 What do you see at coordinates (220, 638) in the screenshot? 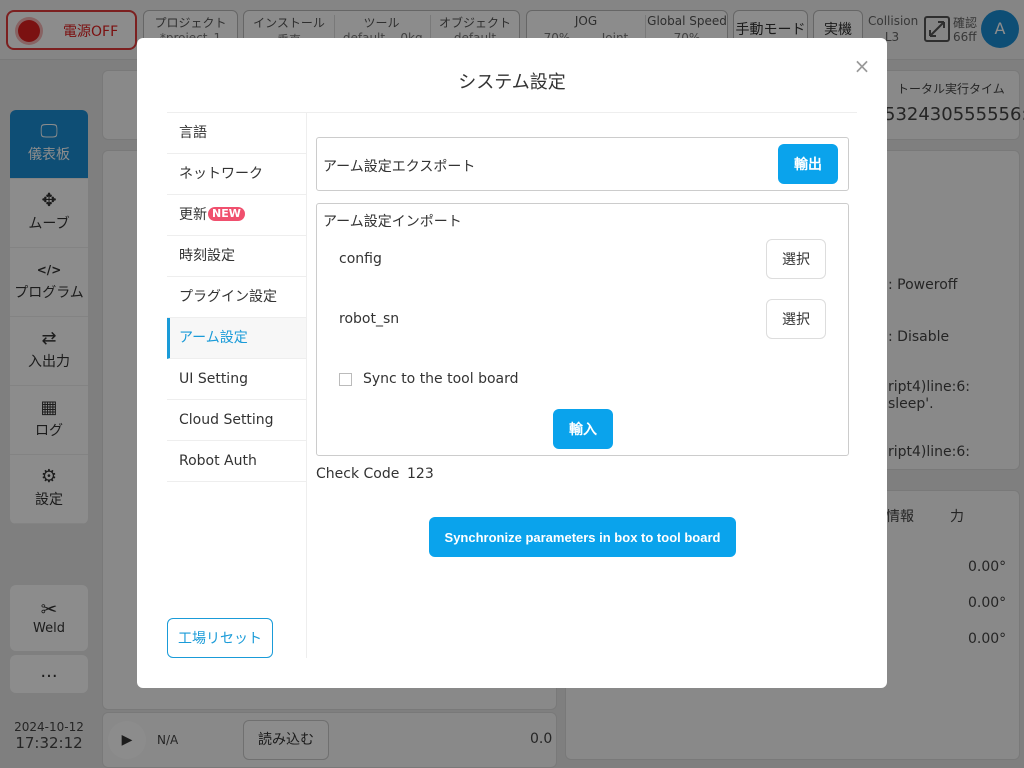
I see `factory-reset-button: 工場リセット` at bounding box center [220, 638].